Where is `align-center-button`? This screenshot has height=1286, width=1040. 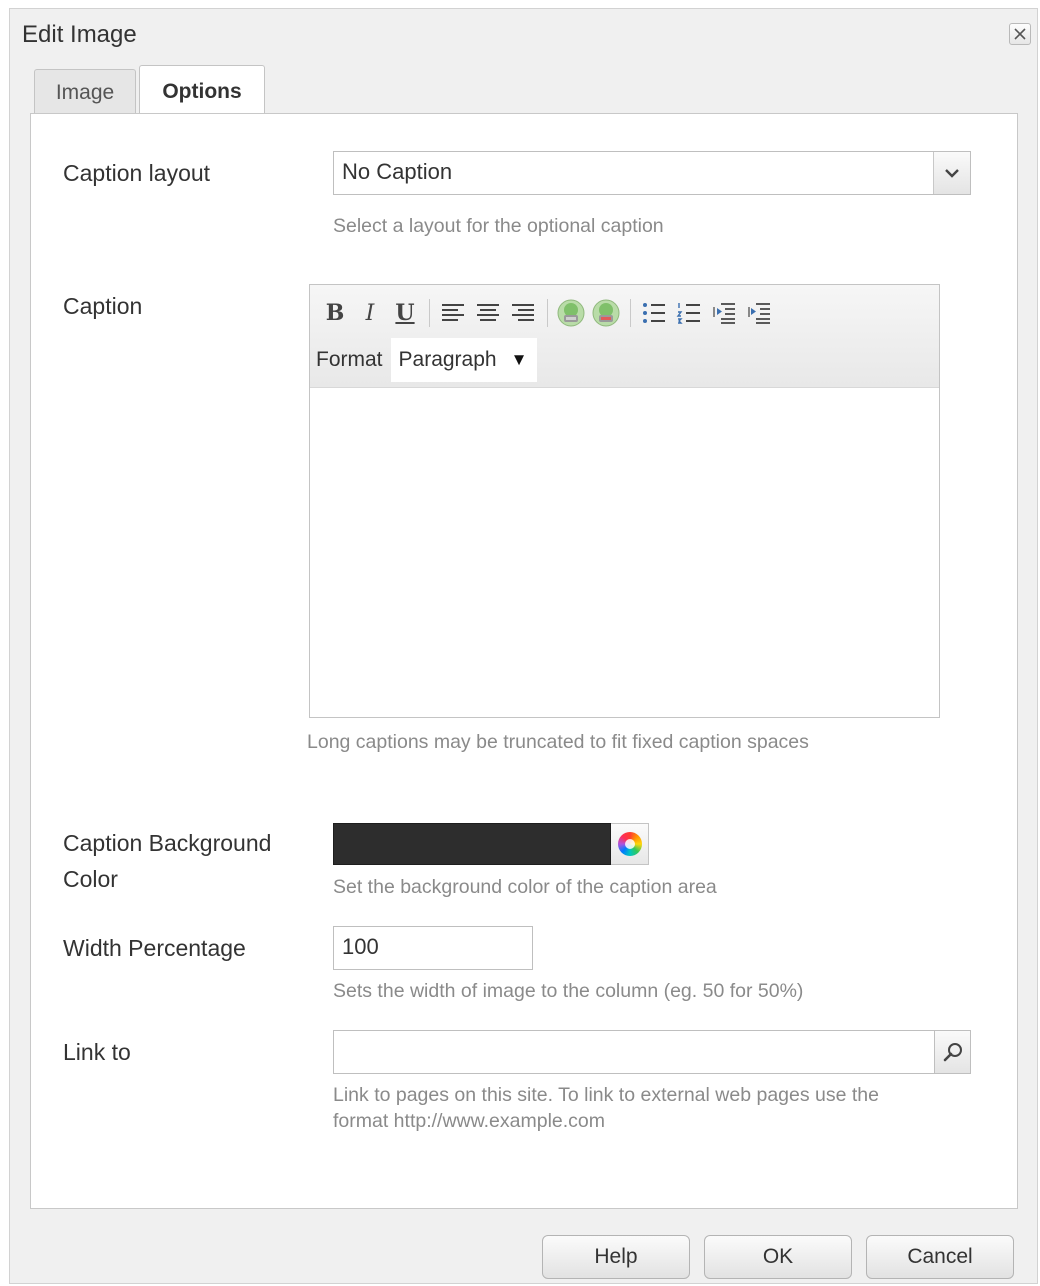 align-center-button is located at coordinates (488, 313).